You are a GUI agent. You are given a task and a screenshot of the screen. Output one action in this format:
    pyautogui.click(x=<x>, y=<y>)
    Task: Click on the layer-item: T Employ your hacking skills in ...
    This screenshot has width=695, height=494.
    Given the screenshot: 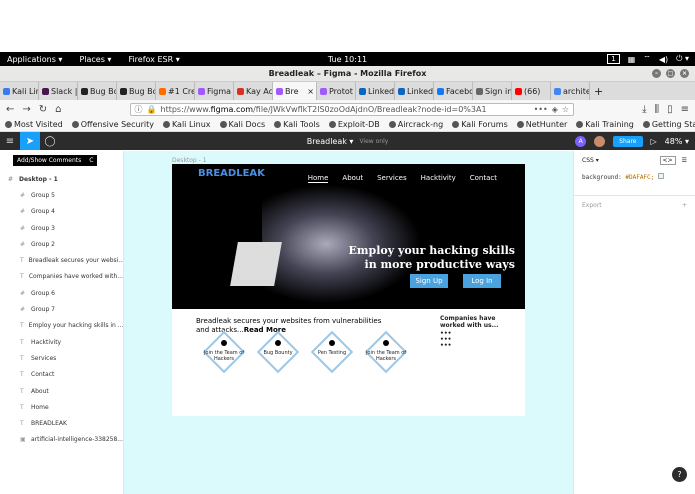 What is the action you would take?
    pyautogui.click(x=61, y=326)
    